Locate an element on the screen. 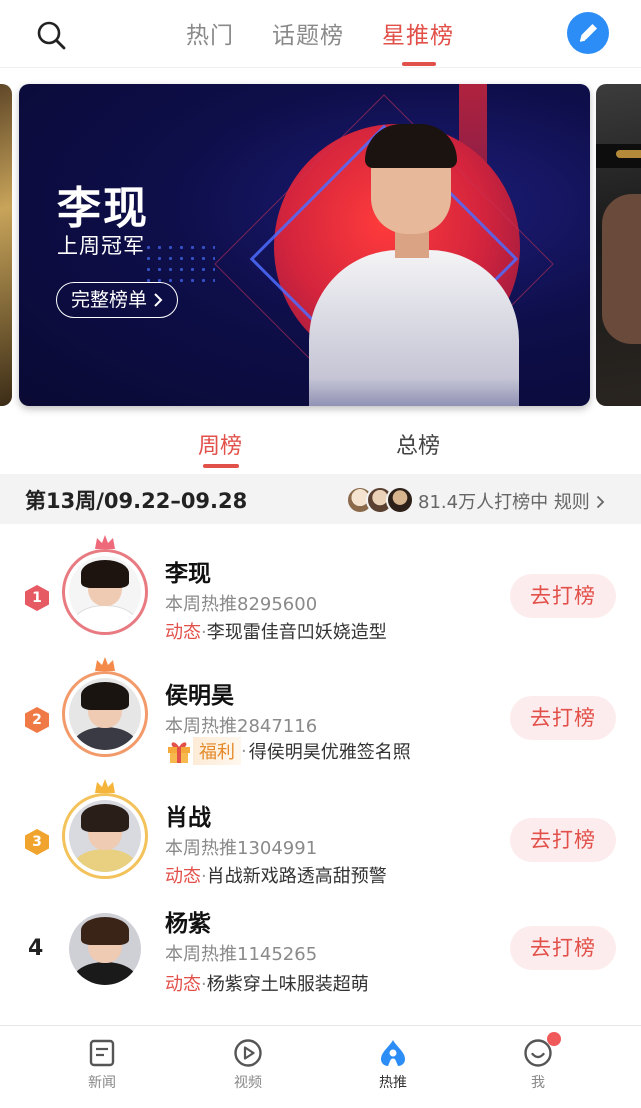  rules-link: 81.4万人打榜中 规则 is located at coordinates (511, 501).